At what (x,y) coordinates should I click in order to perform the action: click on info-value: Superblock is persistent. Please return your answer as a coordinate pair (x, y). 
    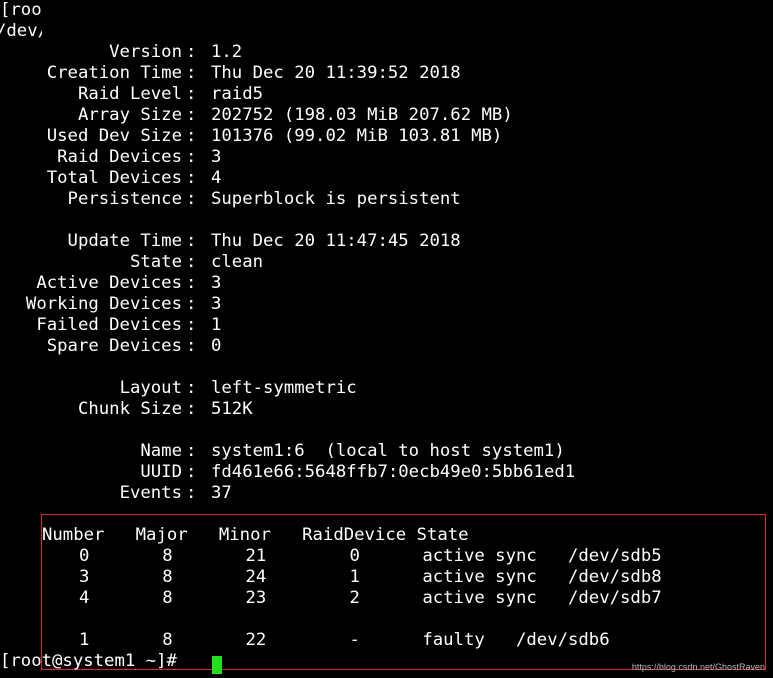
    Looking at the image, I should click on (336, 199).